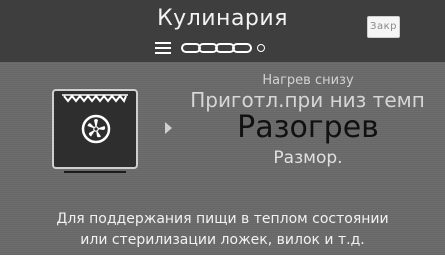 Image resolution: width=445 pixels, height=255 pixels. I want to click on fan-icon, so click(96, 129).